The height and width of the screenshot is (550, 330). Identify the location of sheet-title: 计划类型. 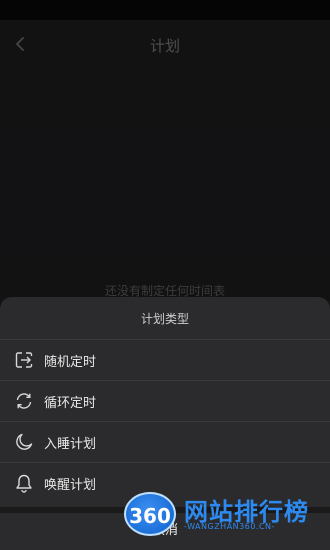
(164, 319).